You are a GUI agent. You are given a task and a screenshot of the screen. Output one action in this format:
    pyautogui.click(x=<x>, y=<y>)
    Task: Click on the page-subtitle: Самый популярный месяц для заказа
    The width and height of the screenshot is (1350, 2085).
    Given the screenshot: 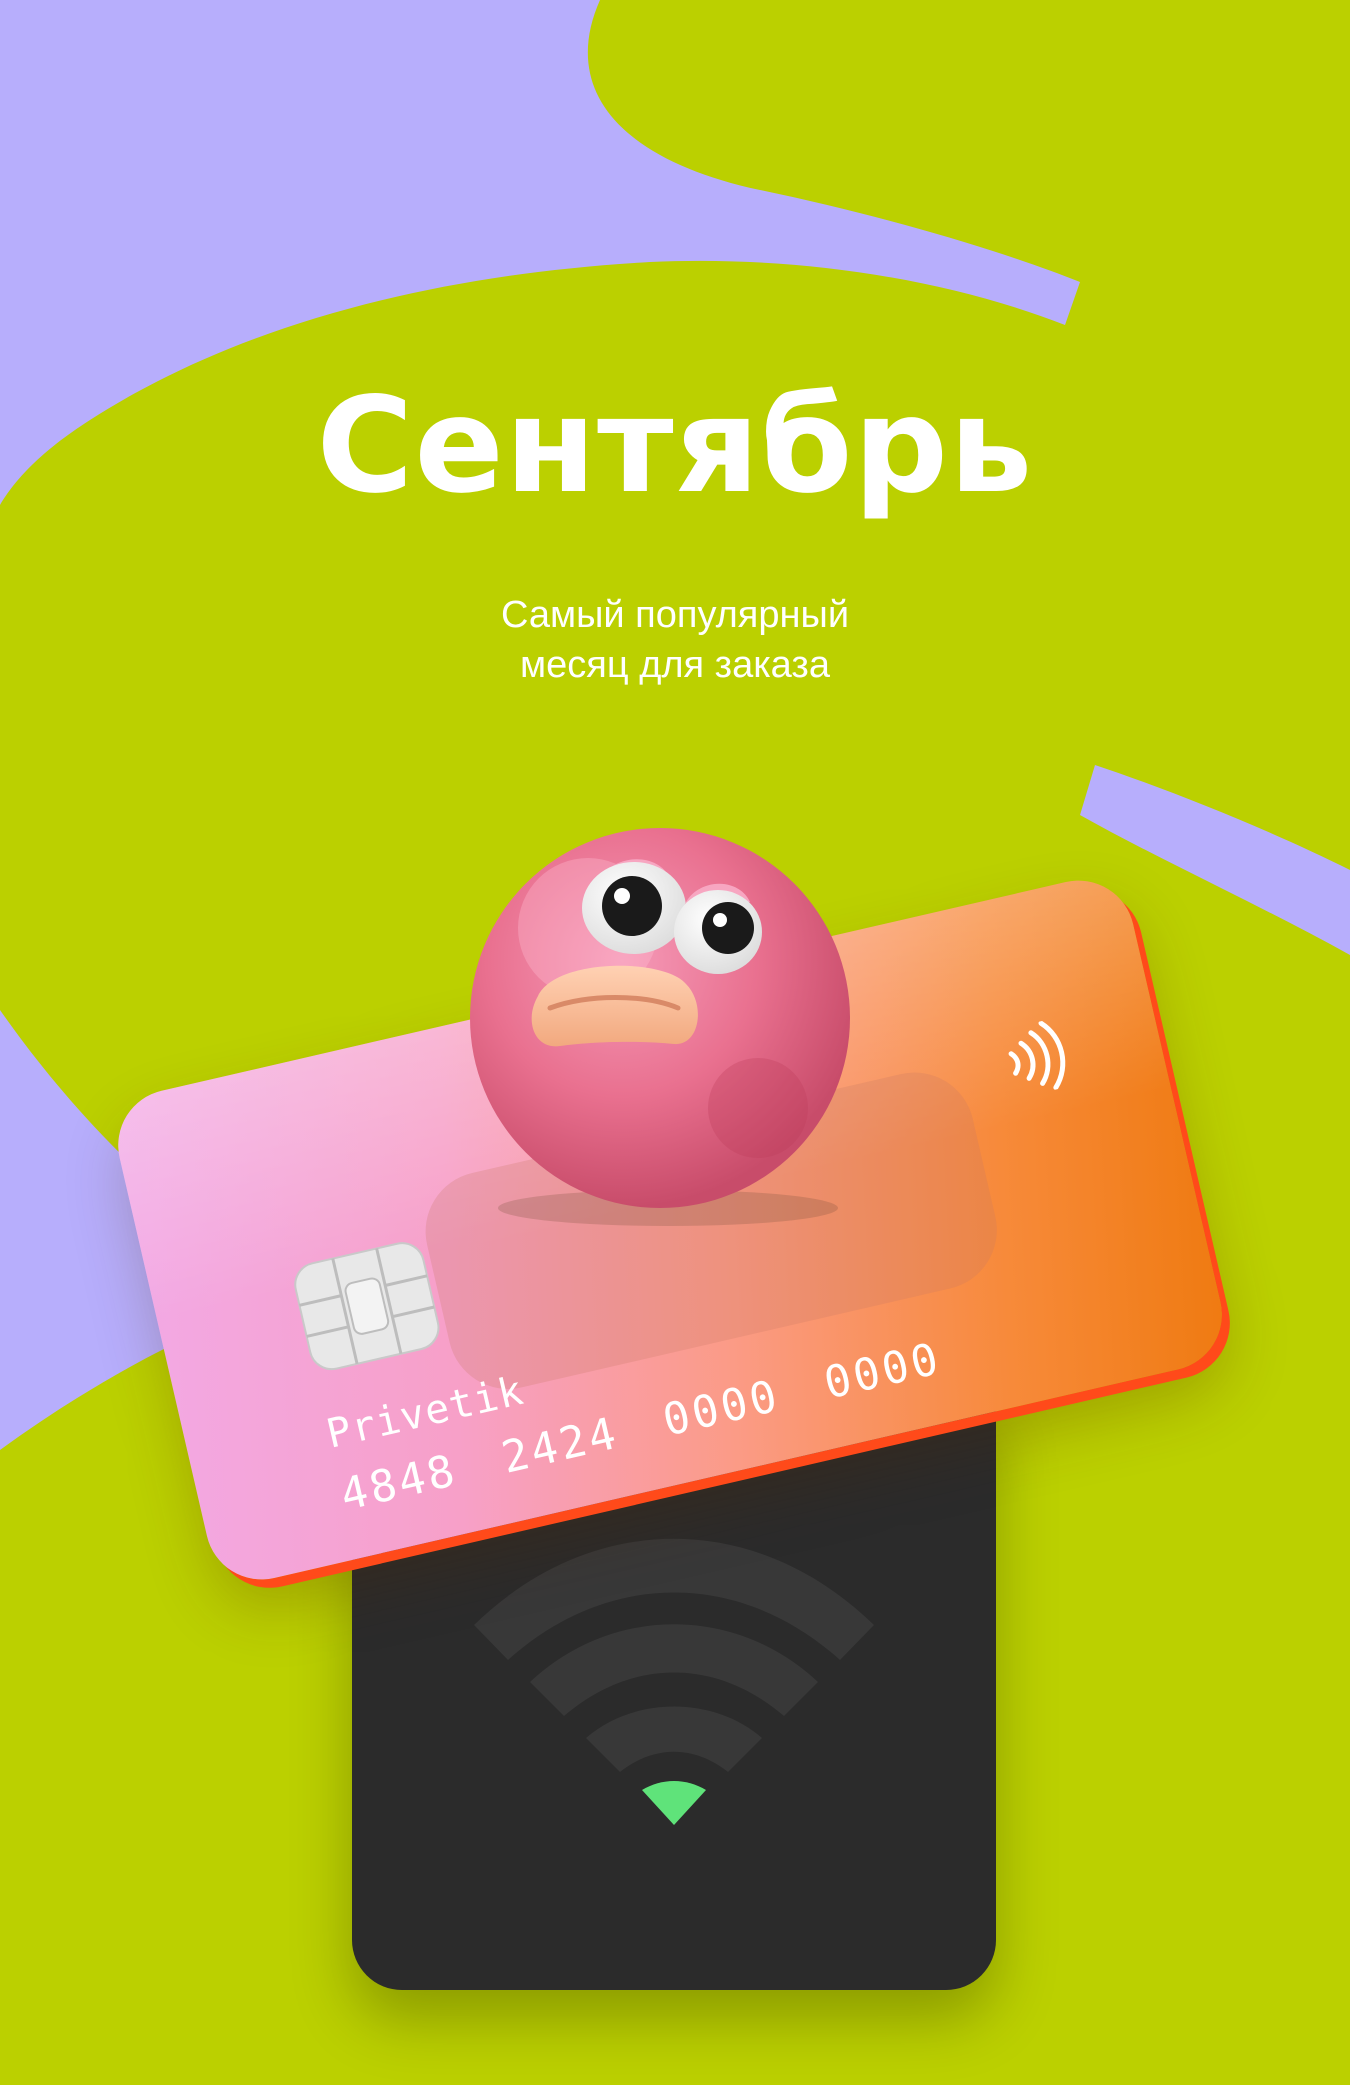 What is the action you would take?
    pyautogui.click(x=675, y=640)
    